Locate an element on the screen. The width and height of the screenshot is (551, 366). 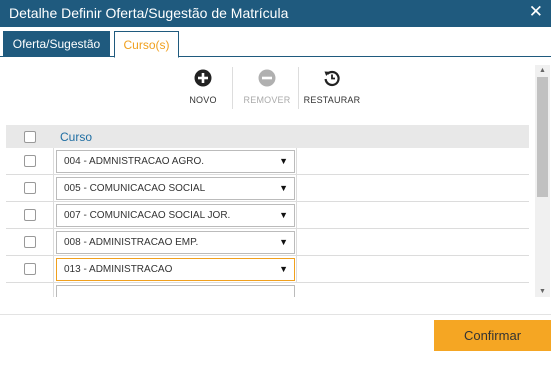
novo-button: NOVO is located at coordinates (203, 88).